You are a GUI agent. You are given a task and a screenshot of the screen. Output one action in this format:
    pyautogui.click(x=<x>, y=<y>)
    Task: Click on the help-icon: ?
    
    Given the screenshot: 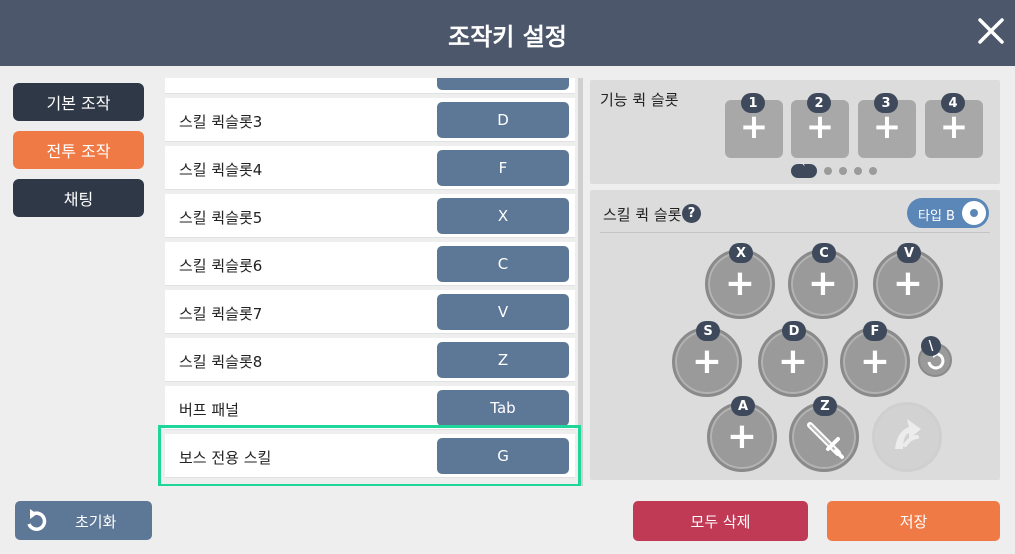 What is the action you would take?
    pyautogui.click(x=691, y=213)
    